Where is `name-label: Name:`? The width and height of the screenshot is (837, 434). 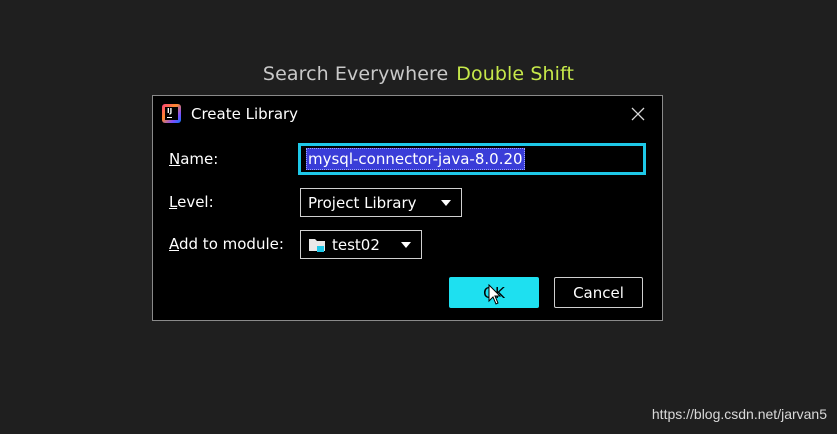
name-label: Name: is located at coordinates (194, 159).